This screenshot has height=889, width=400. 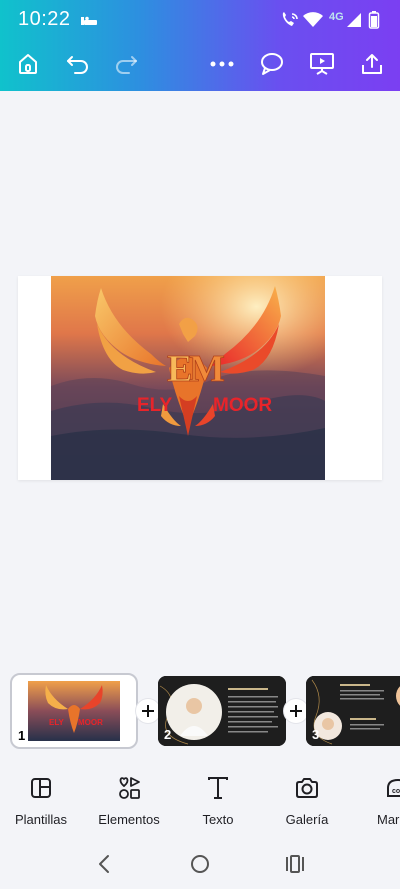 What do you see at coordinates (374, 20) in the screenshot?
I see `battery-icon` at bounding box center [374, 20].